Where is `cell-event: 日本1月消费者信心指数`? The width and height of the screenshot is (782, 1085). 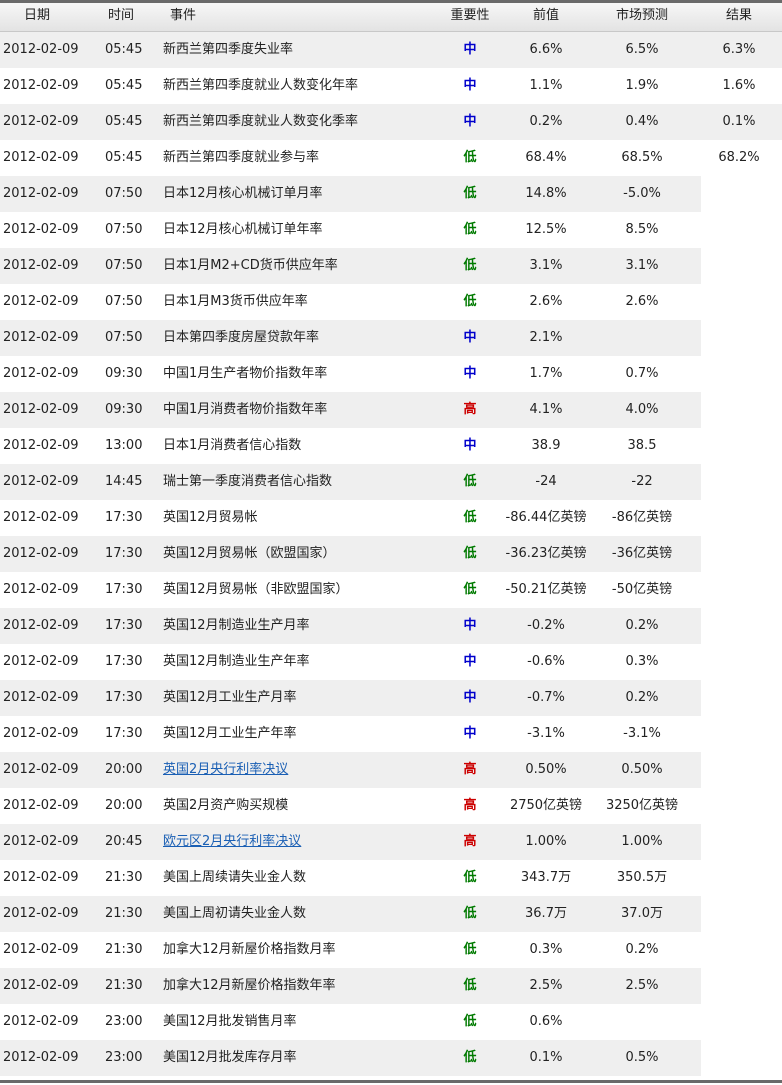
cell-event: 日本1月消费者信心指数 is located at coordinates (232, 445).